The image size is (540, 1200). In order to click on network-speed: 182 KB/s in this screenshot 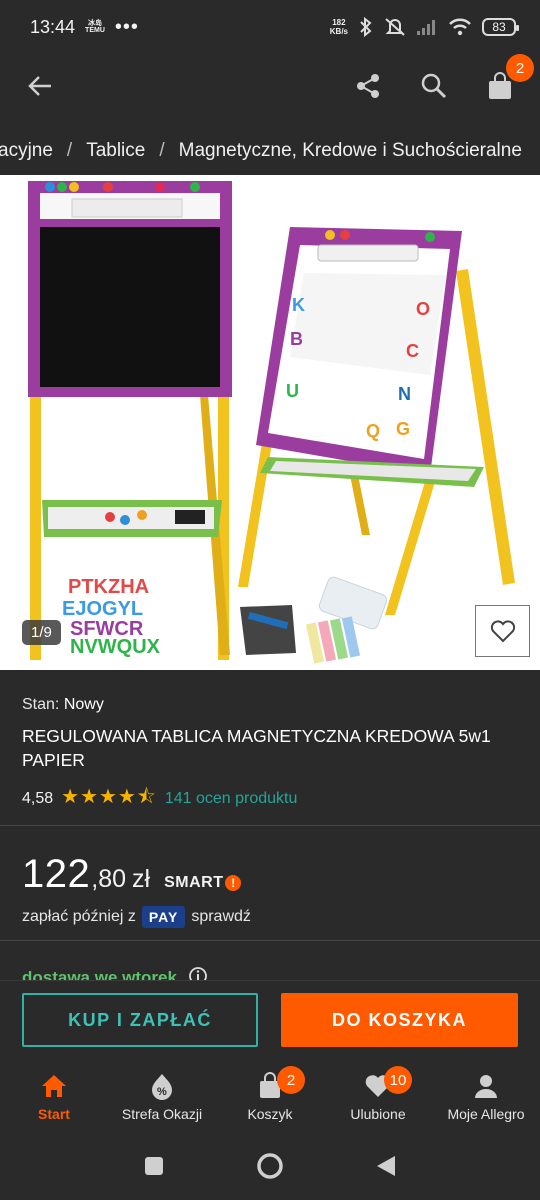, I will do `click(338, 27)`.